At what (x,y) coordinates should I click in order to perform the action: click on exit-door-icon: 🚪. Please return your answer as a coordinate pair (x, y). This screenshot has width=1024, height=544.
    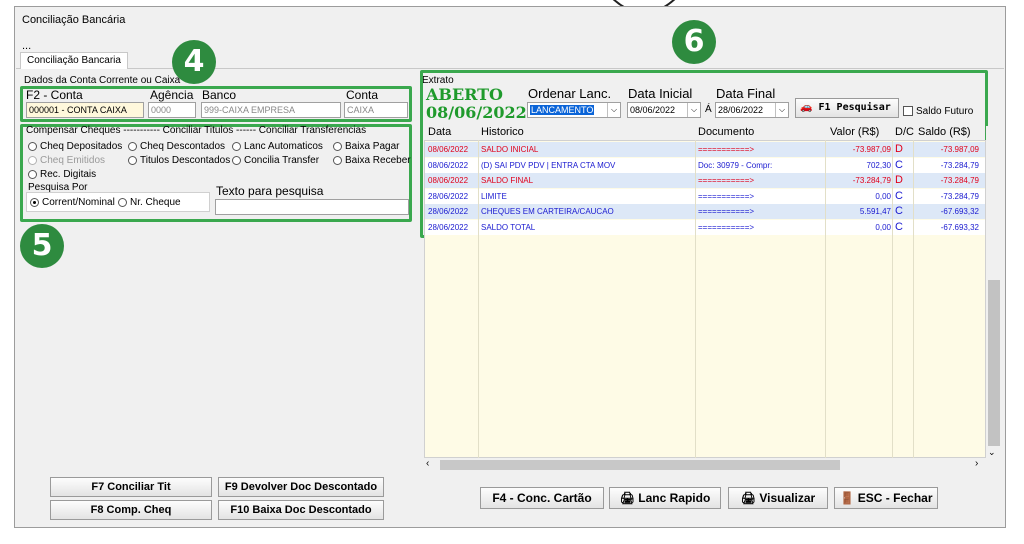
    Looking at the image, I should click on (847, 498).